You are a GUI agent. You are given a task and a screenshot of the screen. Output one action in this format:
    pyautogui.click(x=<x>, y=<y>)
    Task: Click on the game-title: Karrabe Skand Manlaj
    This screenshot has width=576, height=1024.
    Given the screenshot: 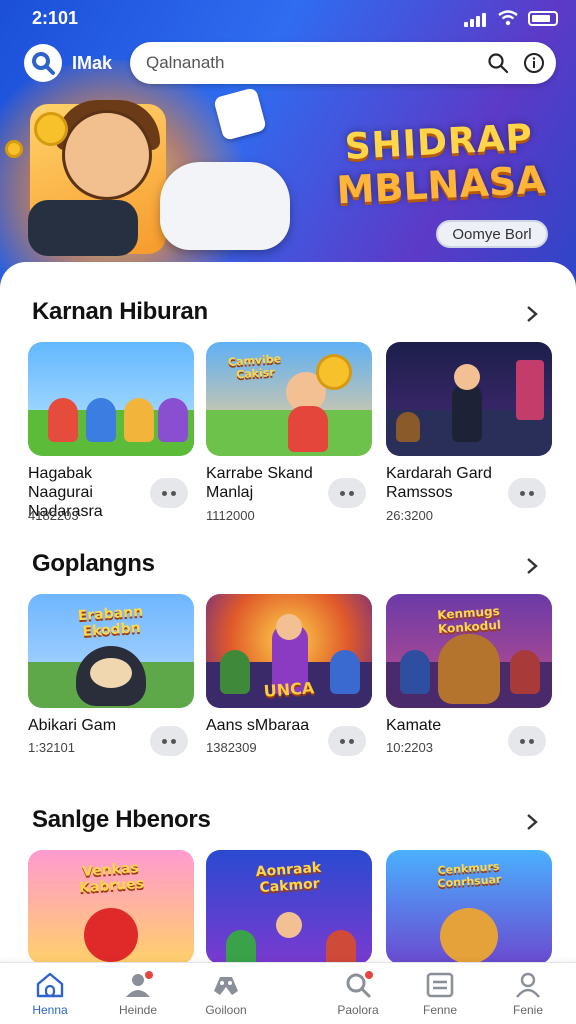 What is the action you would take?
    pyautogui.click(x=259, y=483)
    